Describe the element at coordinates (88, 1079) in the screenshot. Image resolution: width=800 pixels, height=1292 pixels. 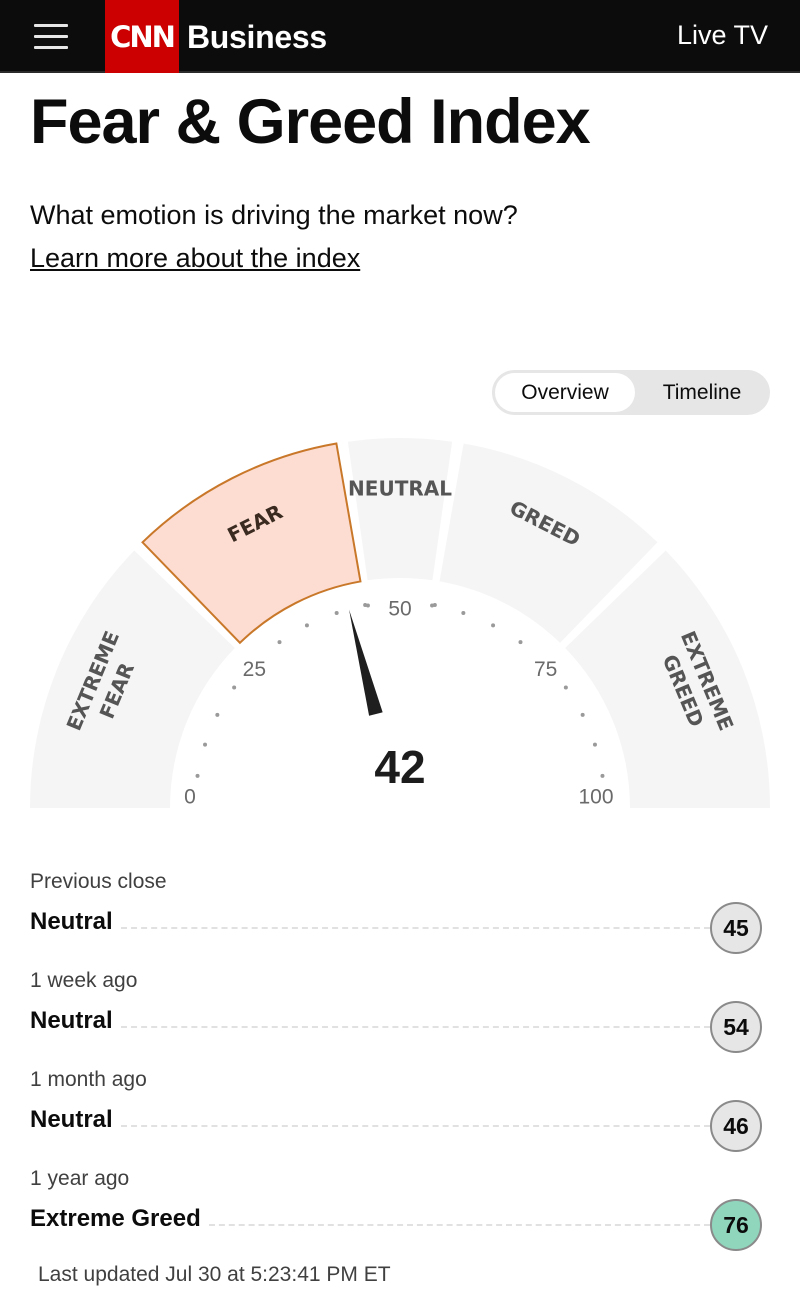
I see `history-label: 1 month ago` at that location.